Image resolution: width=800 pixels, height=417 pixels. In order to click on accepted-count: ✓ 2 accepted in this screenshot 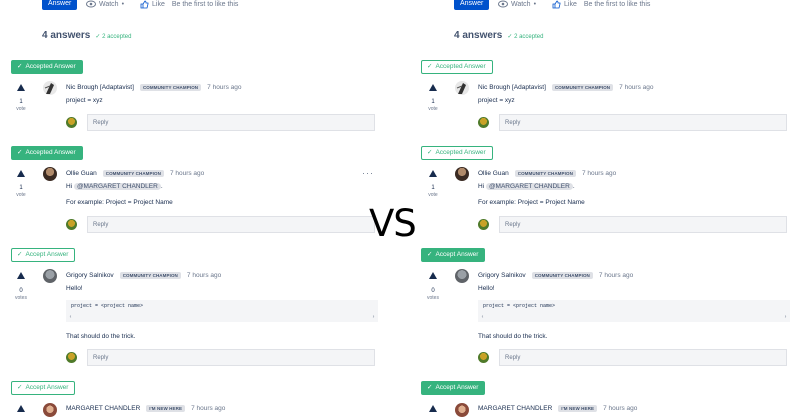, I will do `click(113, 37)`.